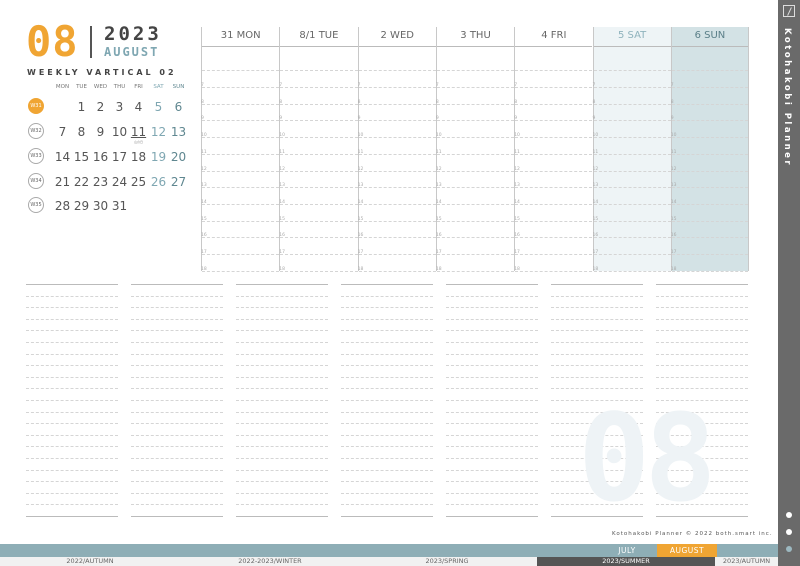  I want to click on calendar-day: 25, so click(138, 182).